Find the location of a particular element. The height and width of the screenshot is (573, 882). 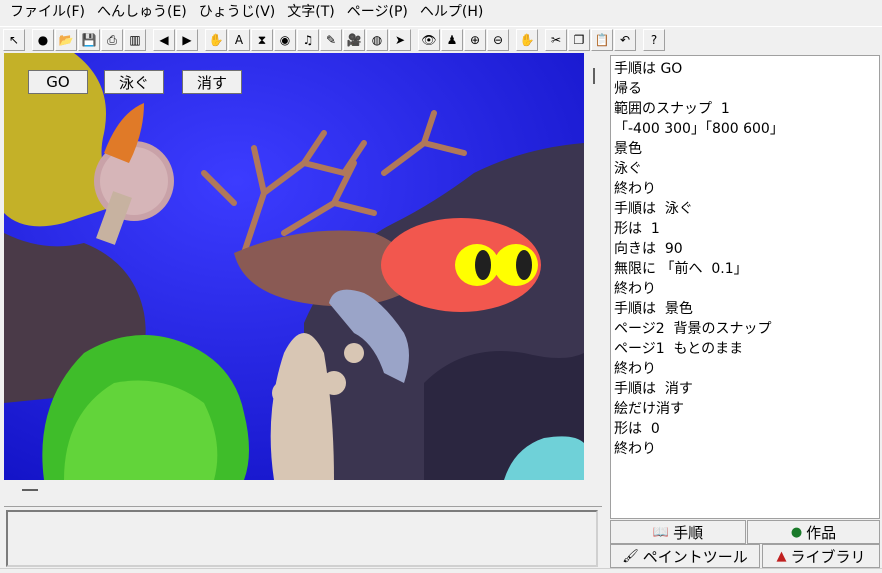

status-bar is located at coordinates (441, 570).